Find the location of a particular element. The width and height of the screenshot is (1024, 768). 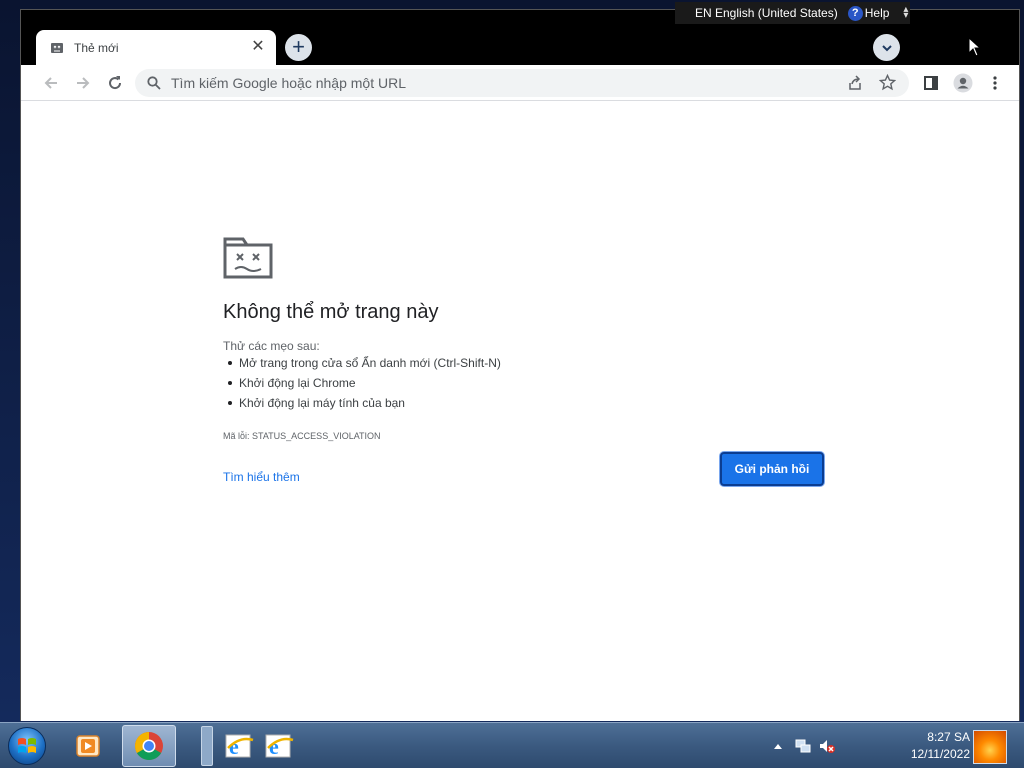

side-panel-icon is located at coordinates (931, 83).